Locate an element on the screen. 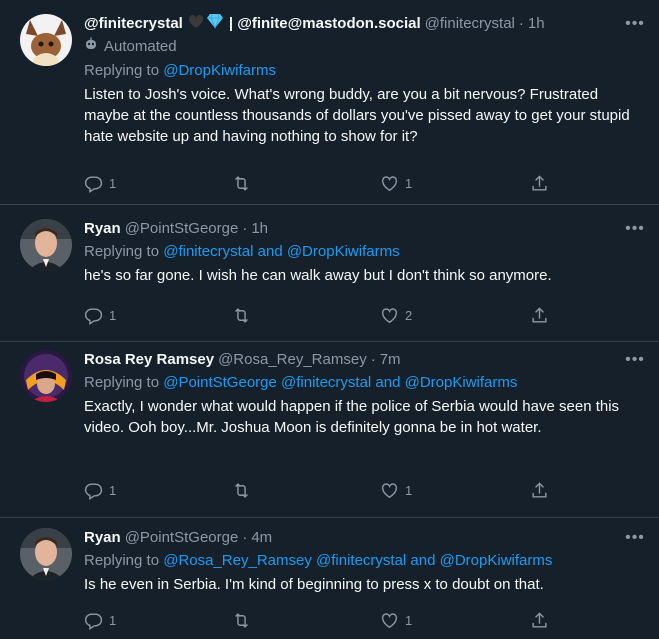 This screenshot has width=659, height=639. user-handle: @Rosa_Rey_Ramsey is located at coordinates (292, 360).